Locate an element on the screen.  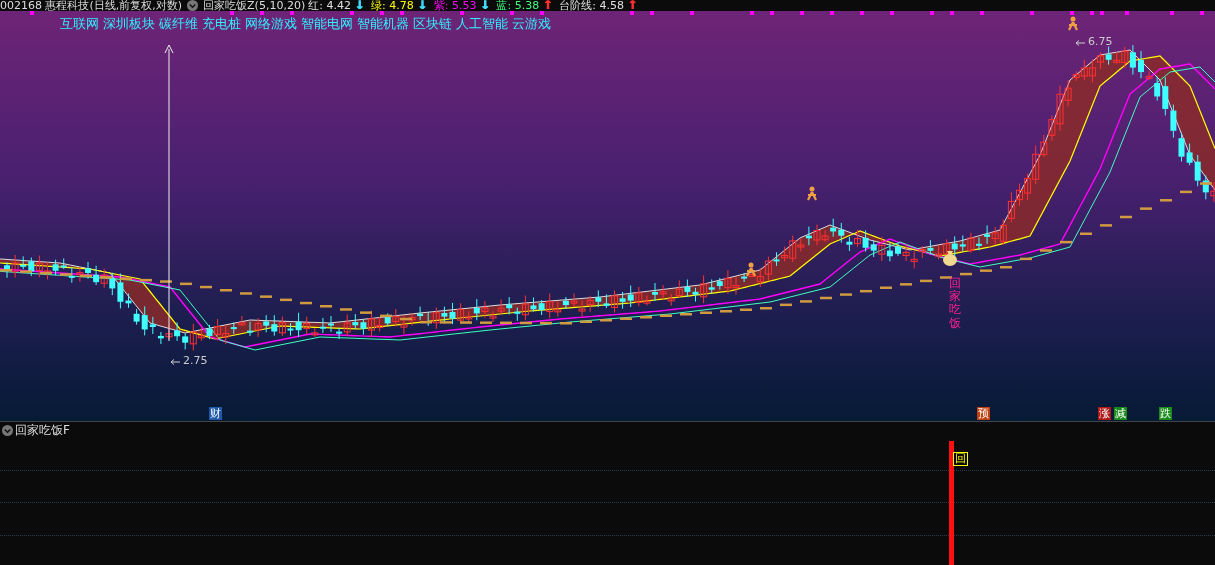
event-marker: 财 is located at coordinates (215, 413).